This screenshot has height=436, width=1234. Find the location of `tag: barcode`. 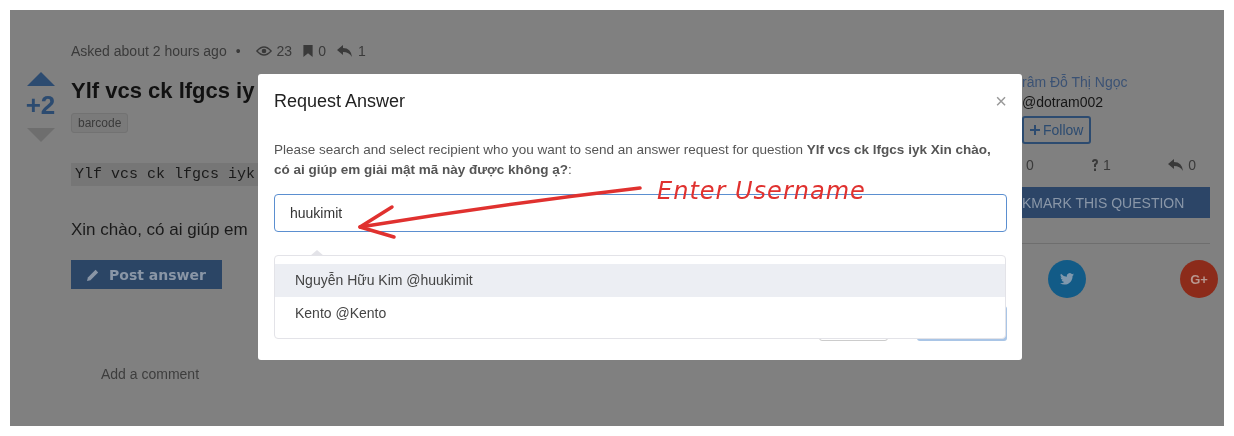

tag: barcode is located at coordinates (100, 123).